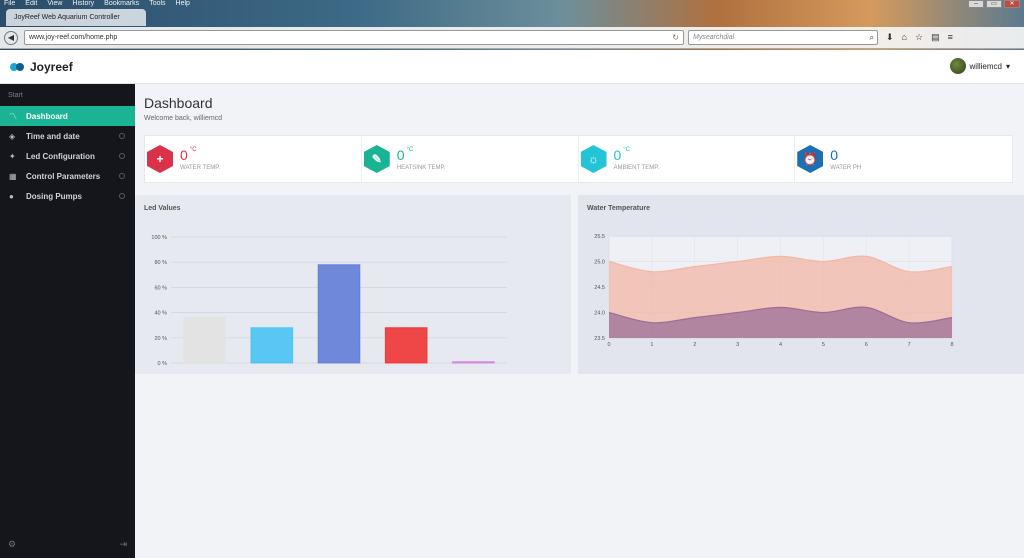 This screenshot has width=1024, height=558. Describe the element at coordinates (651, 345) in the screenshot. I see `x-tick-label: 1` at that location.